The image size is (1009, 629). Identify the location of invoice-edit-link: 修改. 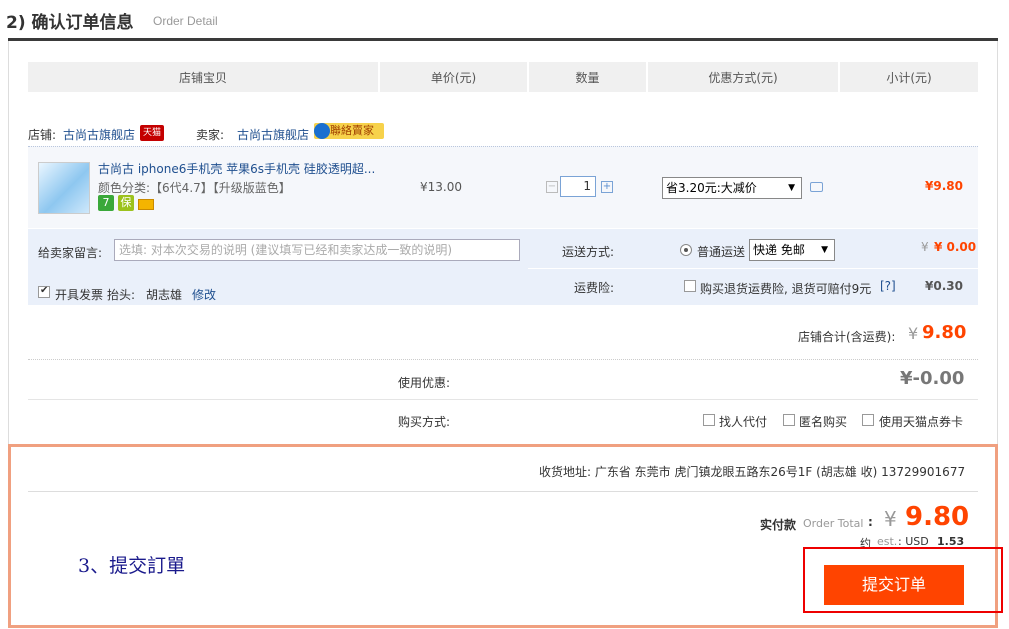
(204, 294).